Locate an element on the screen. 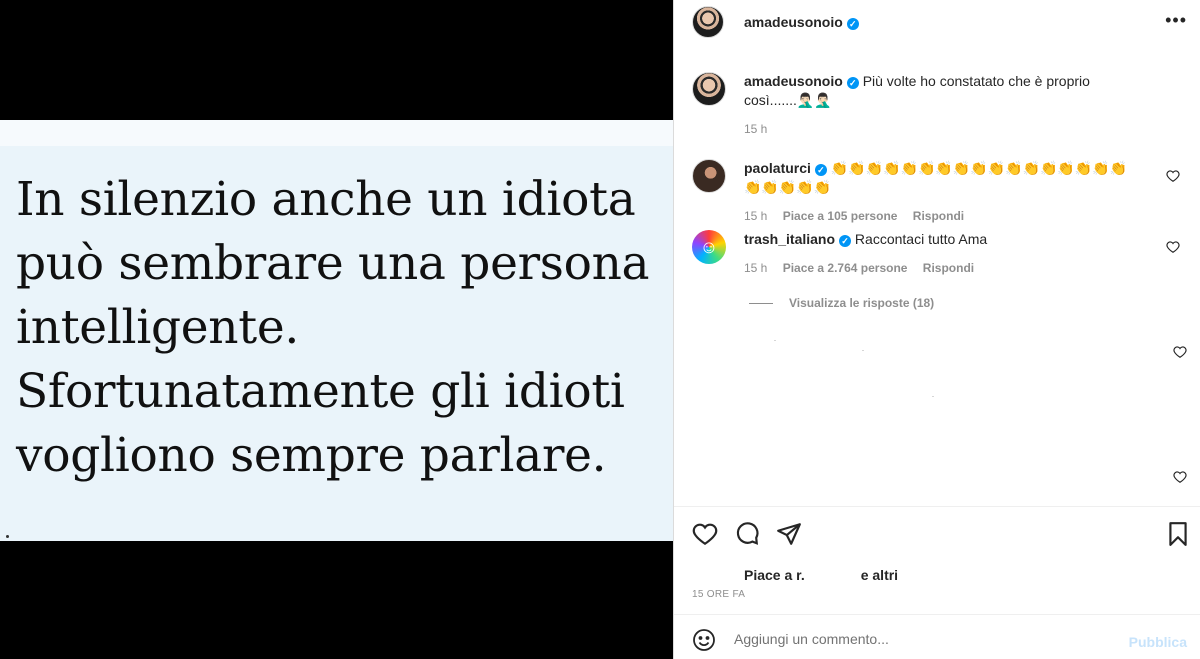 This screenshot has width=1200, height=659. add-comment-bar: Pubblica is located at coordinates (937, 636).